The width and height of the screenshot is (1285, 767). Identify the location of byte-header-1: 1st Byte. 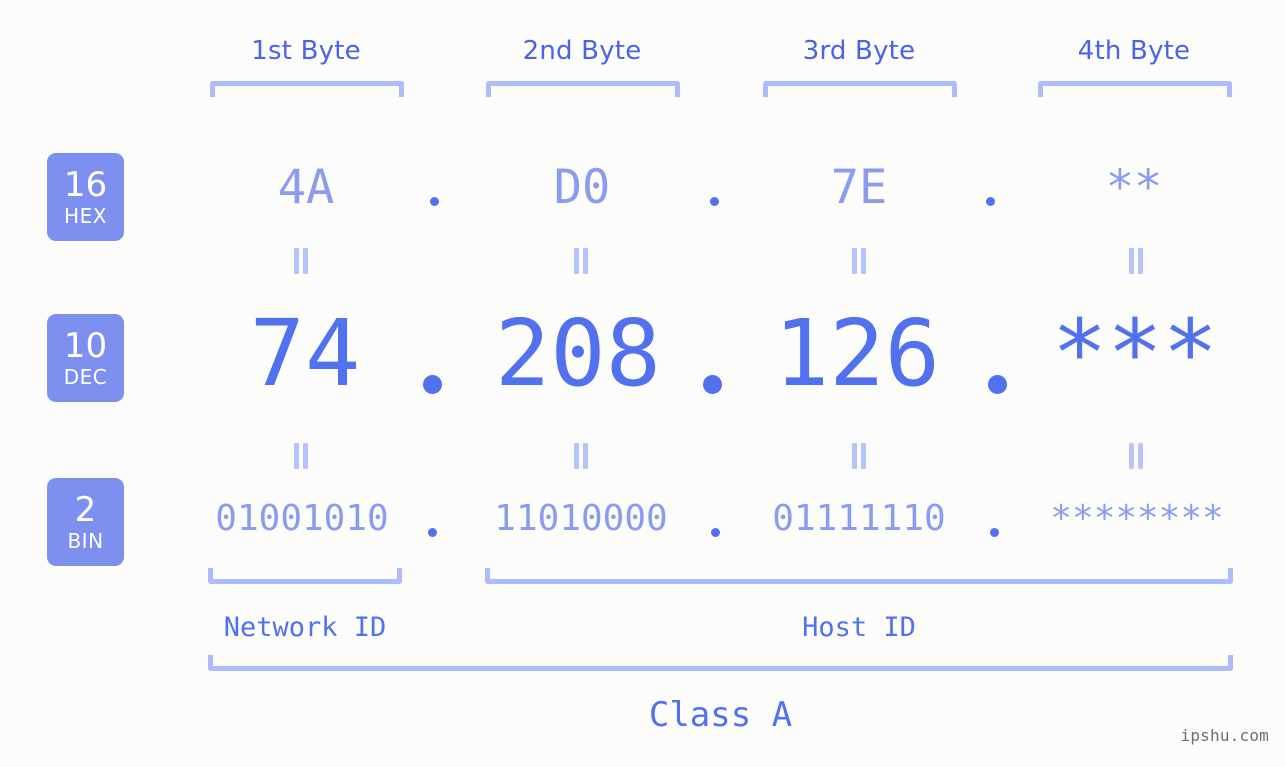
(306, 51).